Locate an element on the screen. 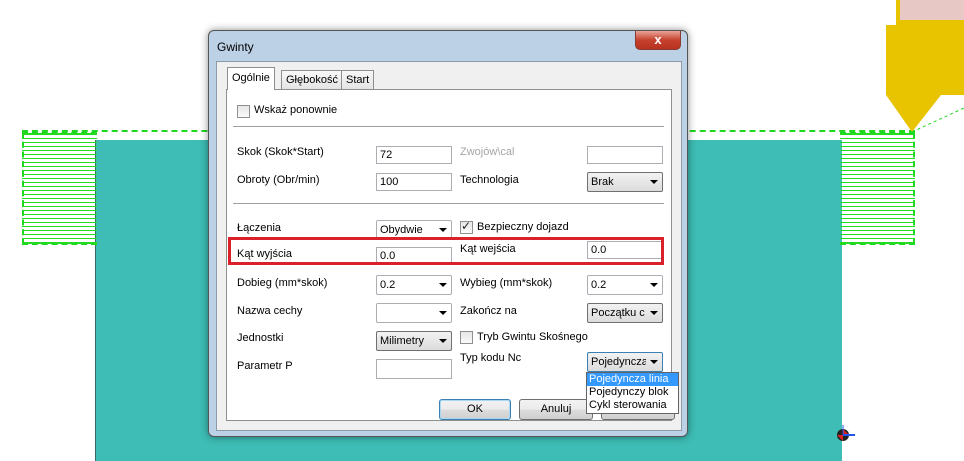  pitch-input: 72 is located at coordinates (414, 155).